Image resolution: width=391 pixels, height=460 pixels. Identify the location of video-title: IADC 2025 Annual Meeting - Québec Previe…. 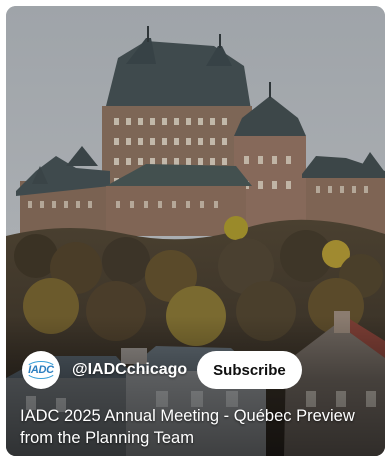
(200, 427).